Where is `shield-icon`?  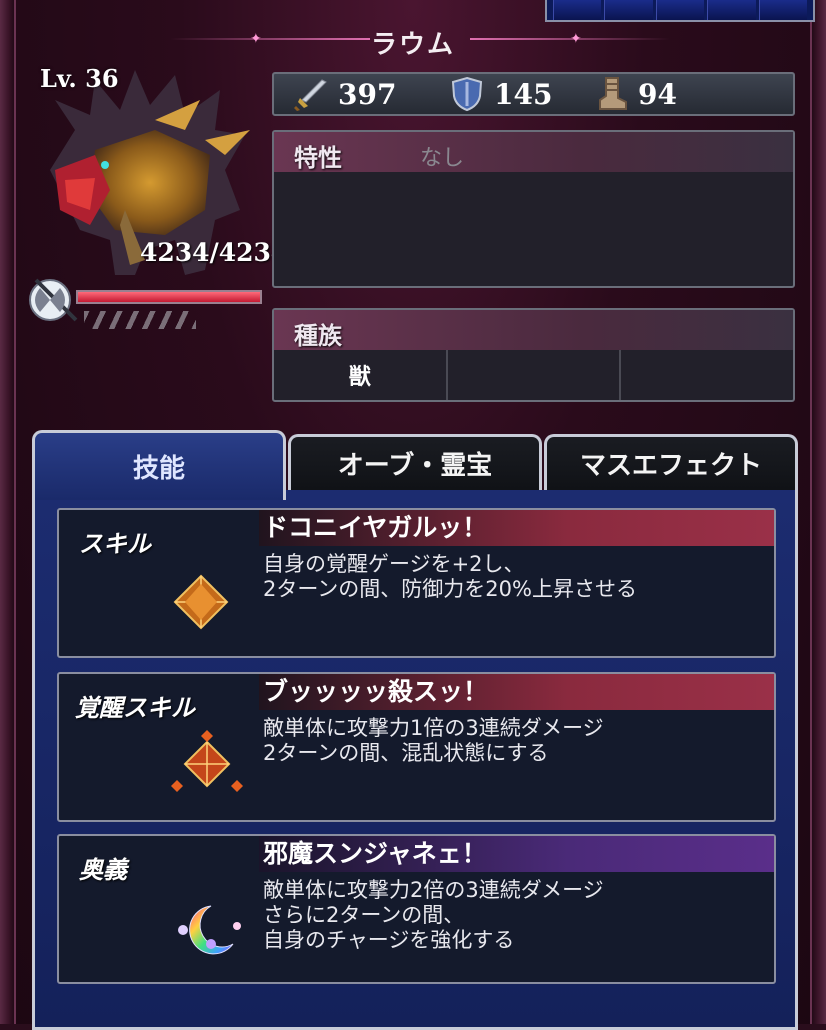
shield-icon is located at coordinates (467, 94).